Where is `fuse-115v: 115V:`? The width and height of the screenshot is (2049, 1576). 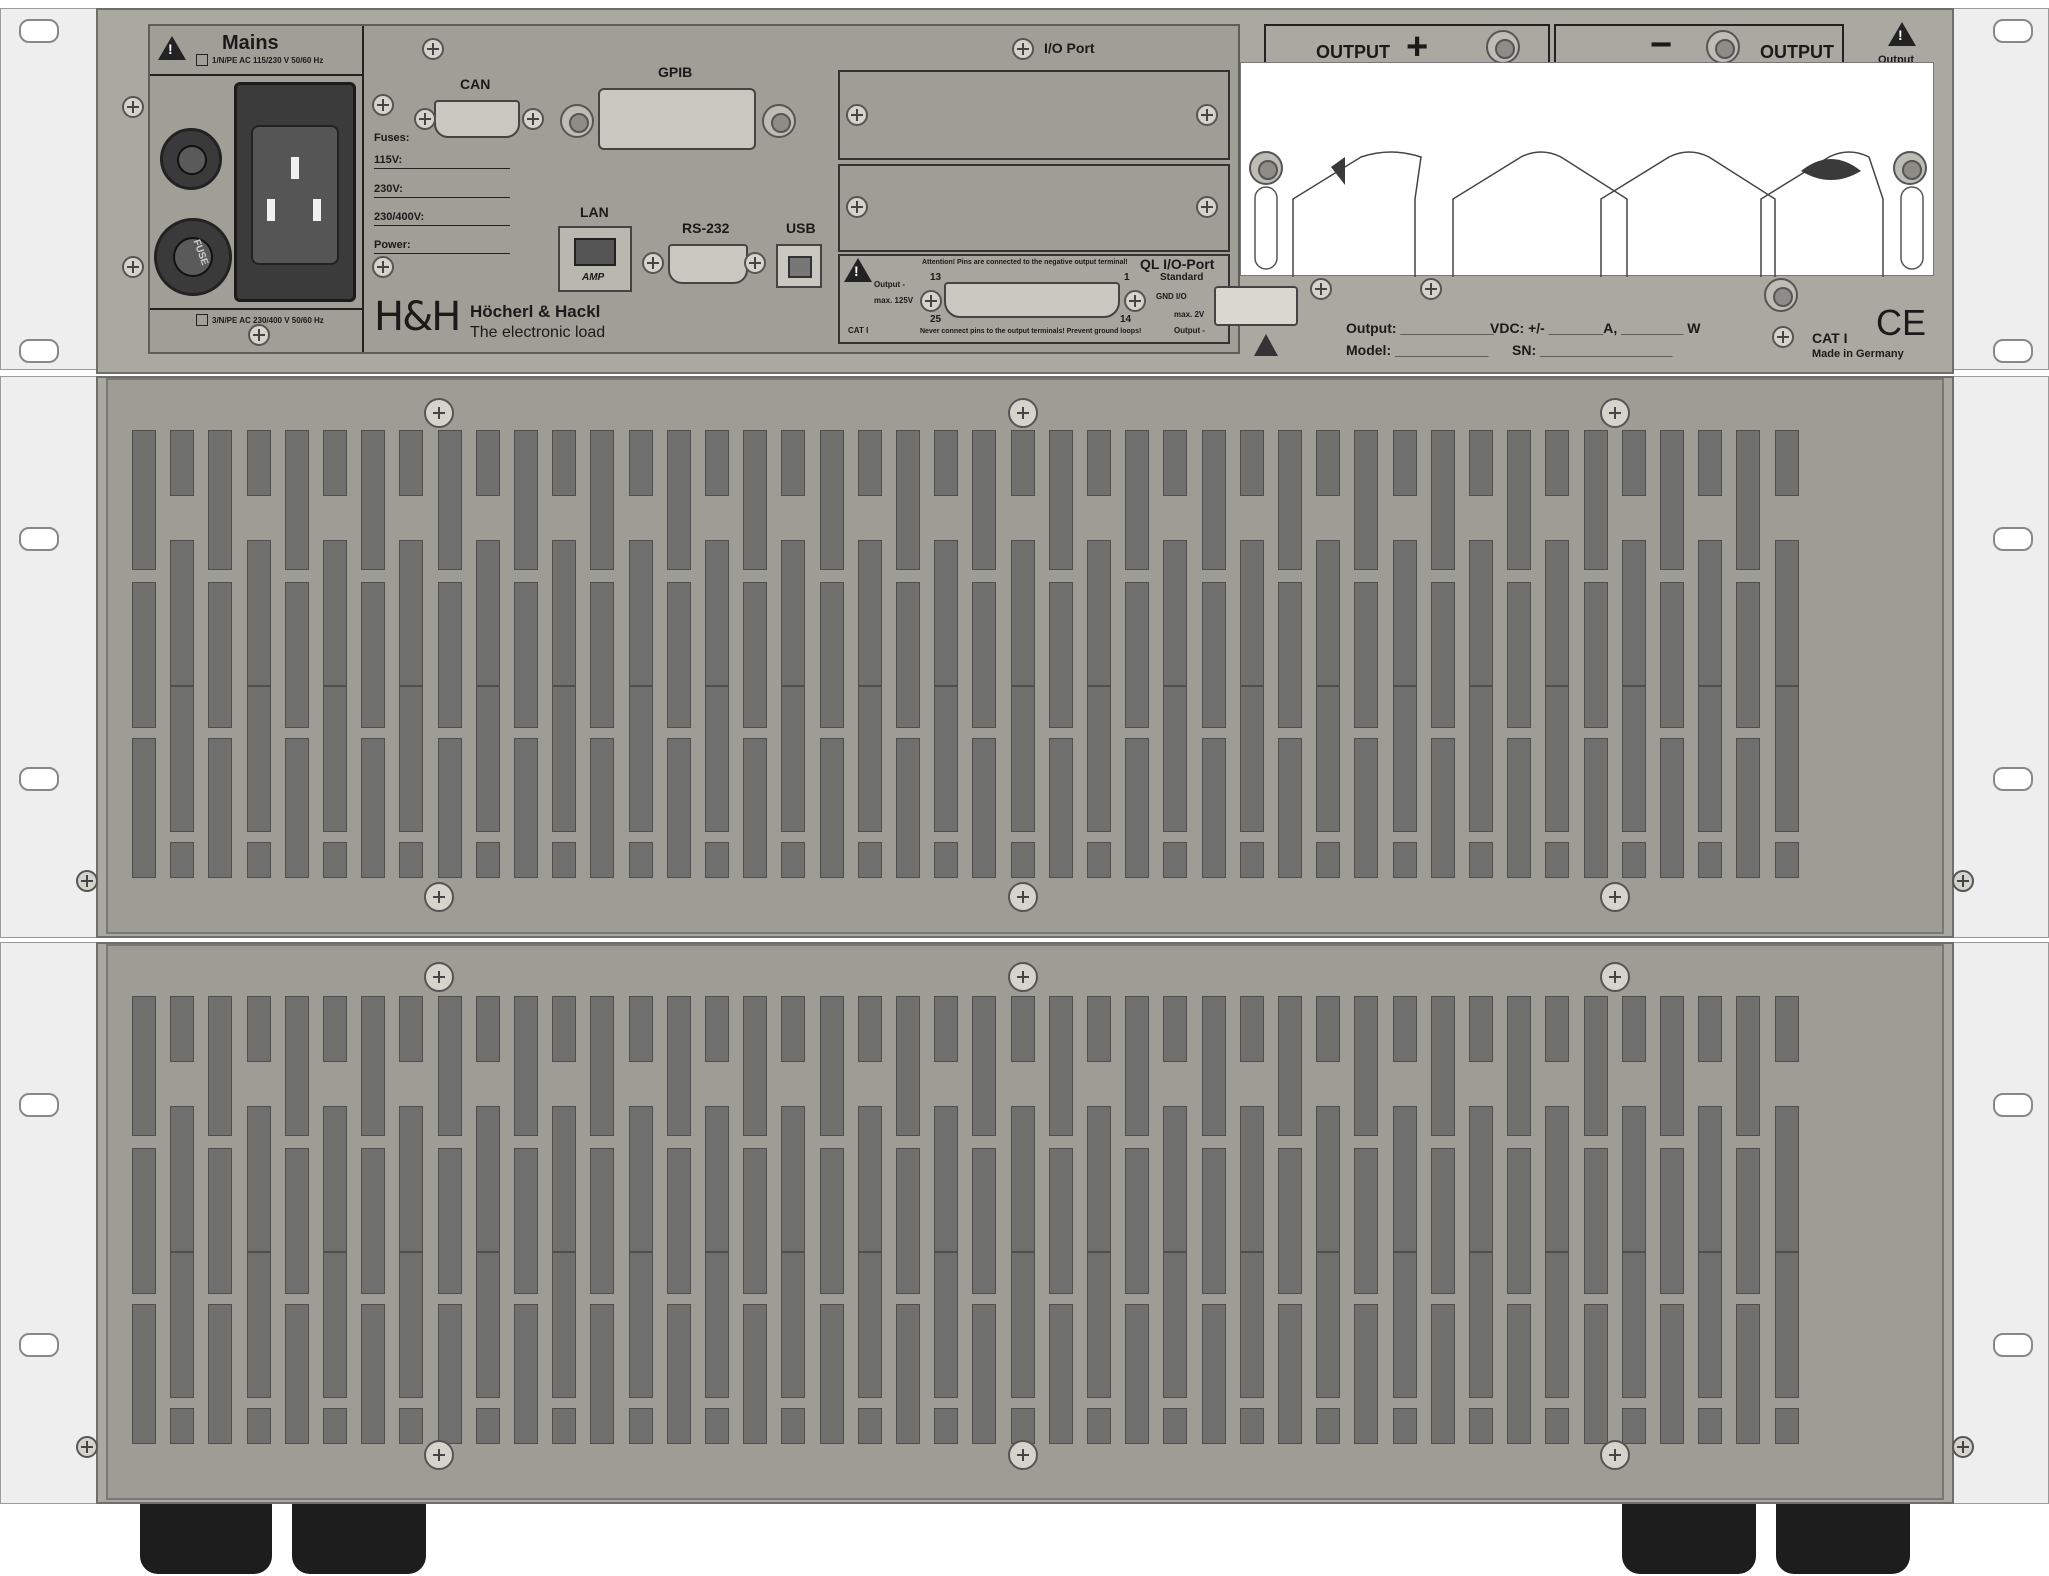 fuse-115v: 115V: is located at coordinates (388, 160).